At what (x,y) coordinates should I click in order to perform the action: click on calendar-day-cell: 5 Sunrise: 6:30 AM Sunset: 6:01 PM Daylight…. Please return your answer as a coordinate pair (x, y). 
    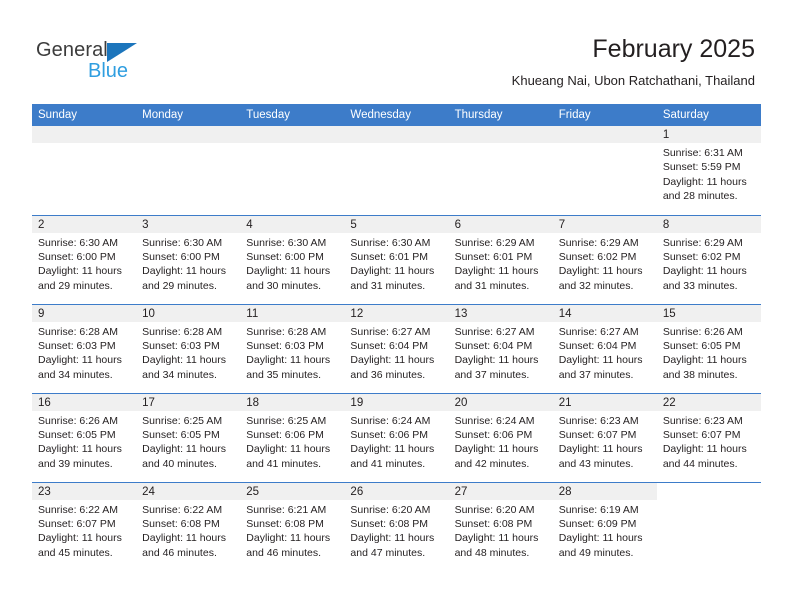
    Looking at the image, I should click on (396, 259).